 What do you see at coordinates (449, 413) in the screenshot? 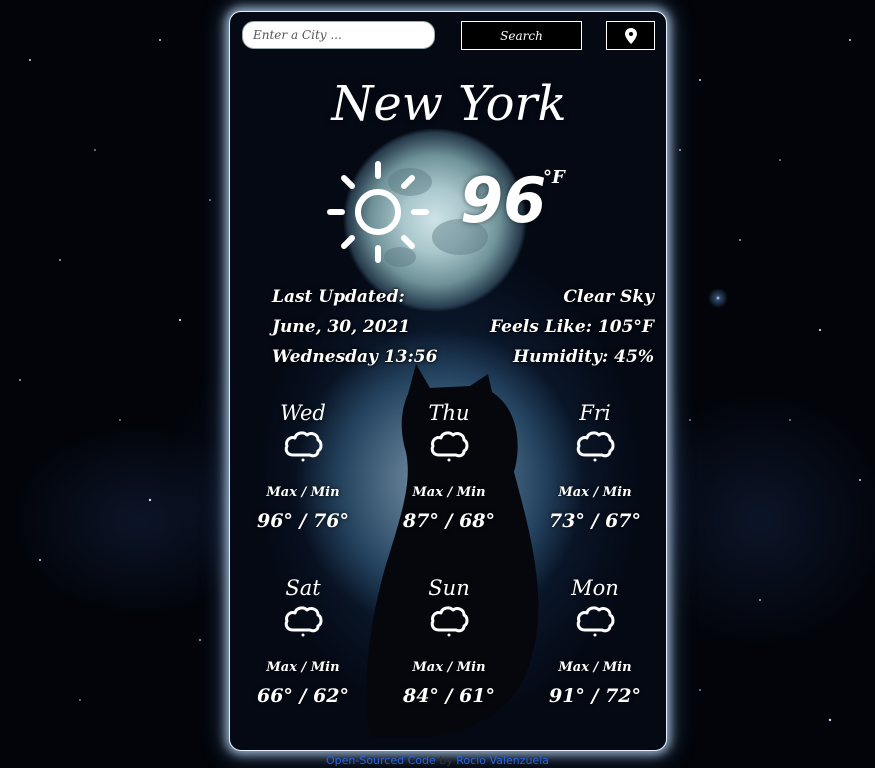
I see `forecast-day-name: Thu` at bounding box center [449, 413].